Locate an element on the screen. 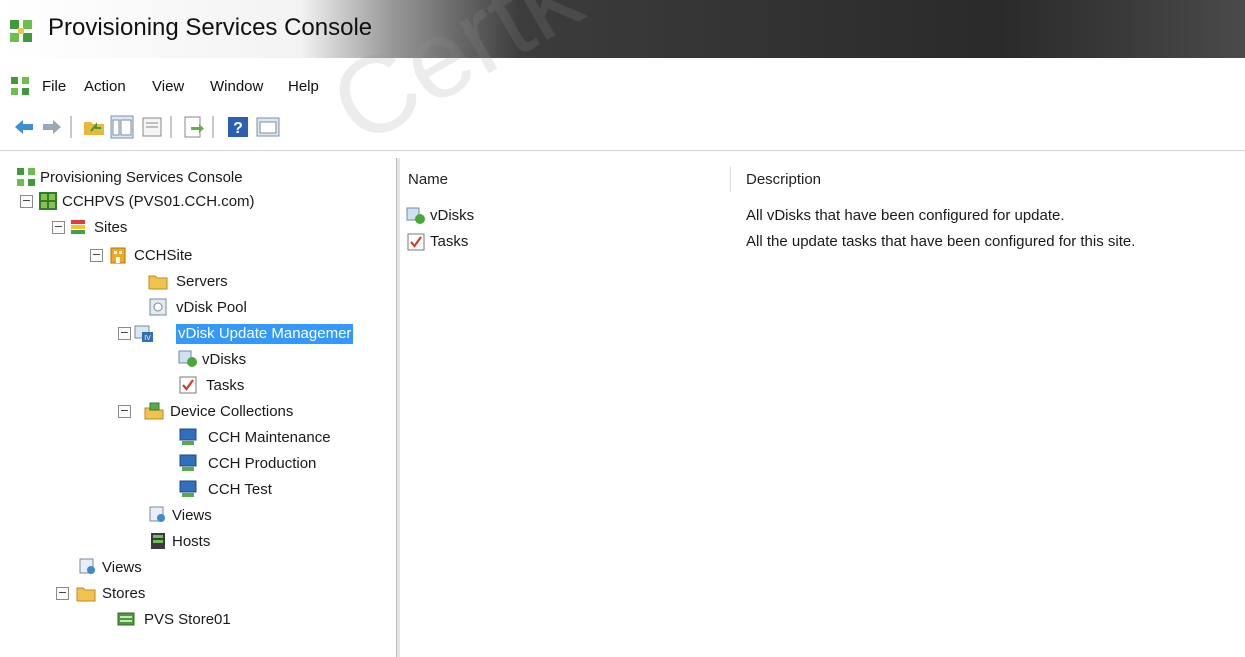 This screenshot has height=657, width=1245. action-pane-icon is located at coordinates (268, 127).